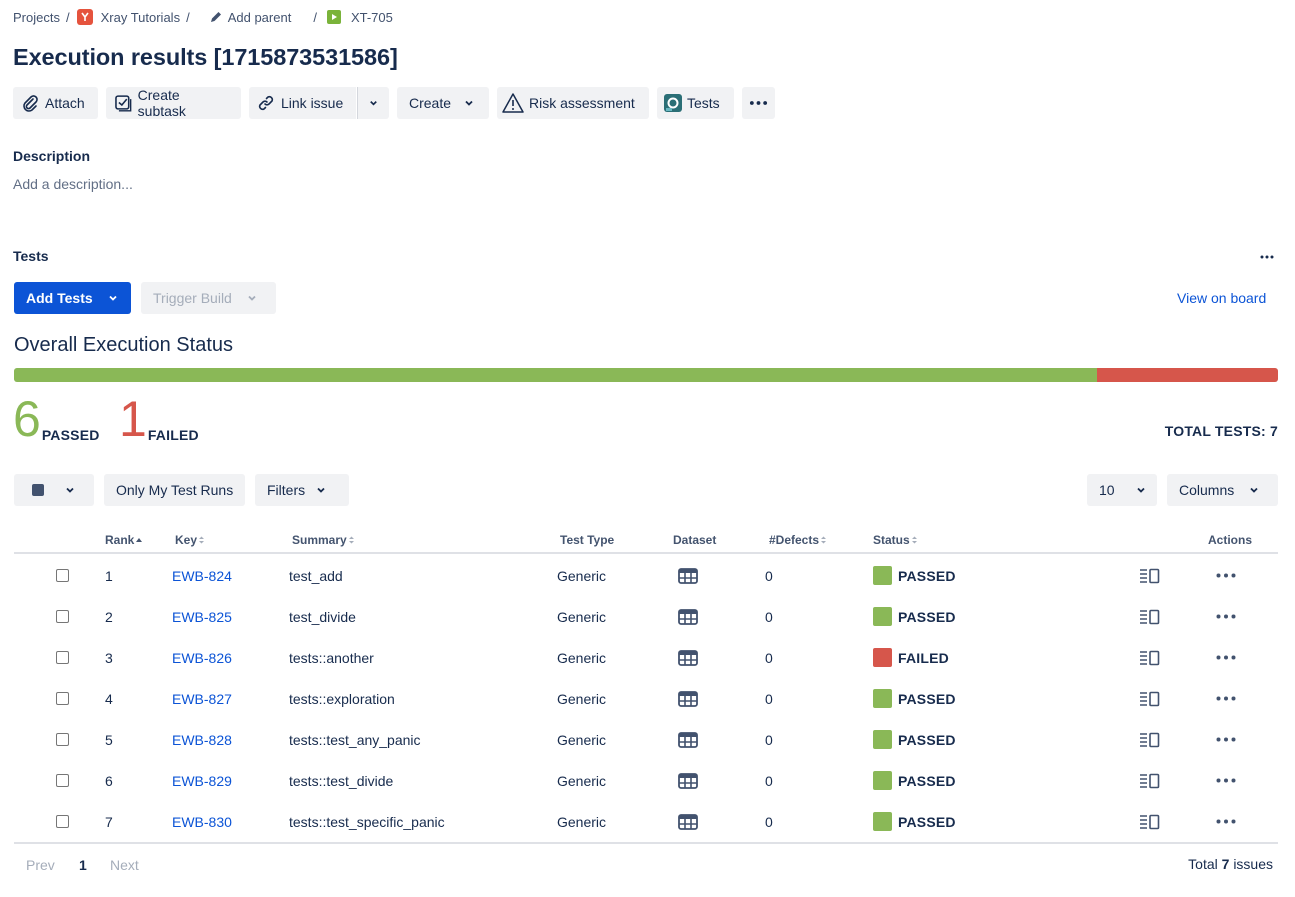 This screenshot has height=897, width=1295. I want to click on row-summary: tests::another, so click(331, 657).